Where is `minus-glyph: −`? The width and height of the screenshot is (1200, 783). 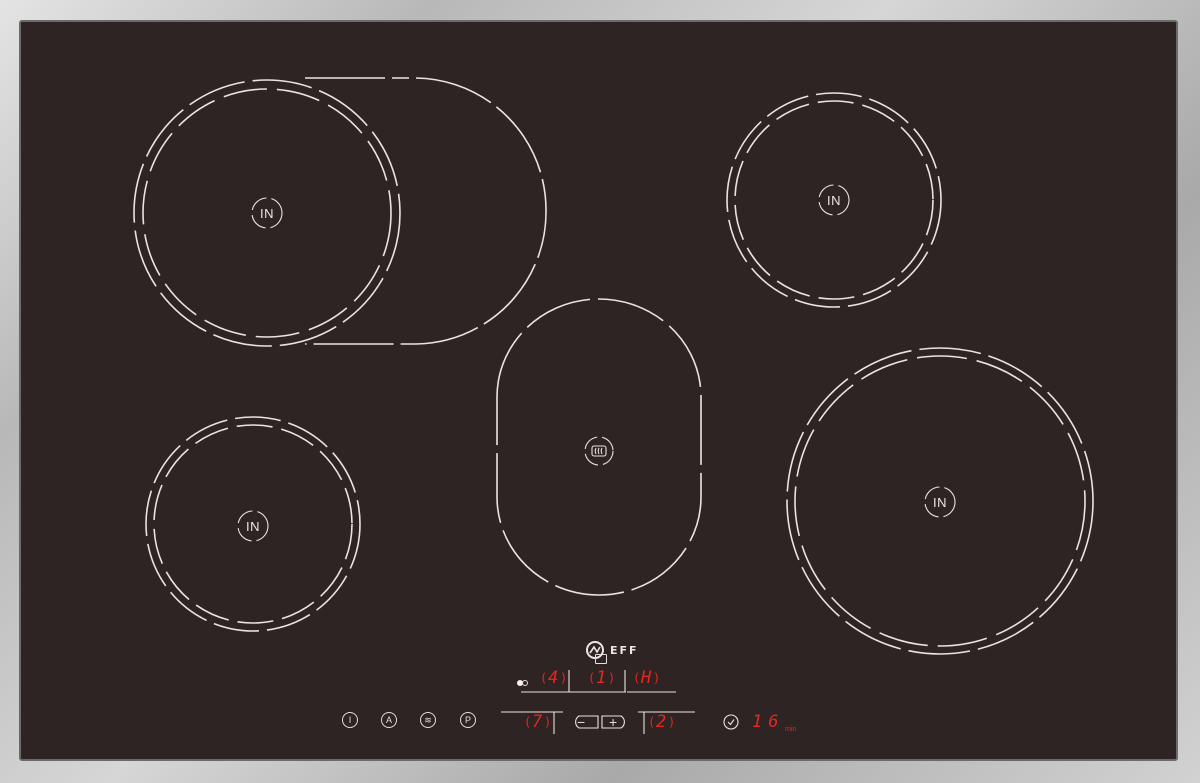
minus-glyph: − is located at coordinates (581, 722).